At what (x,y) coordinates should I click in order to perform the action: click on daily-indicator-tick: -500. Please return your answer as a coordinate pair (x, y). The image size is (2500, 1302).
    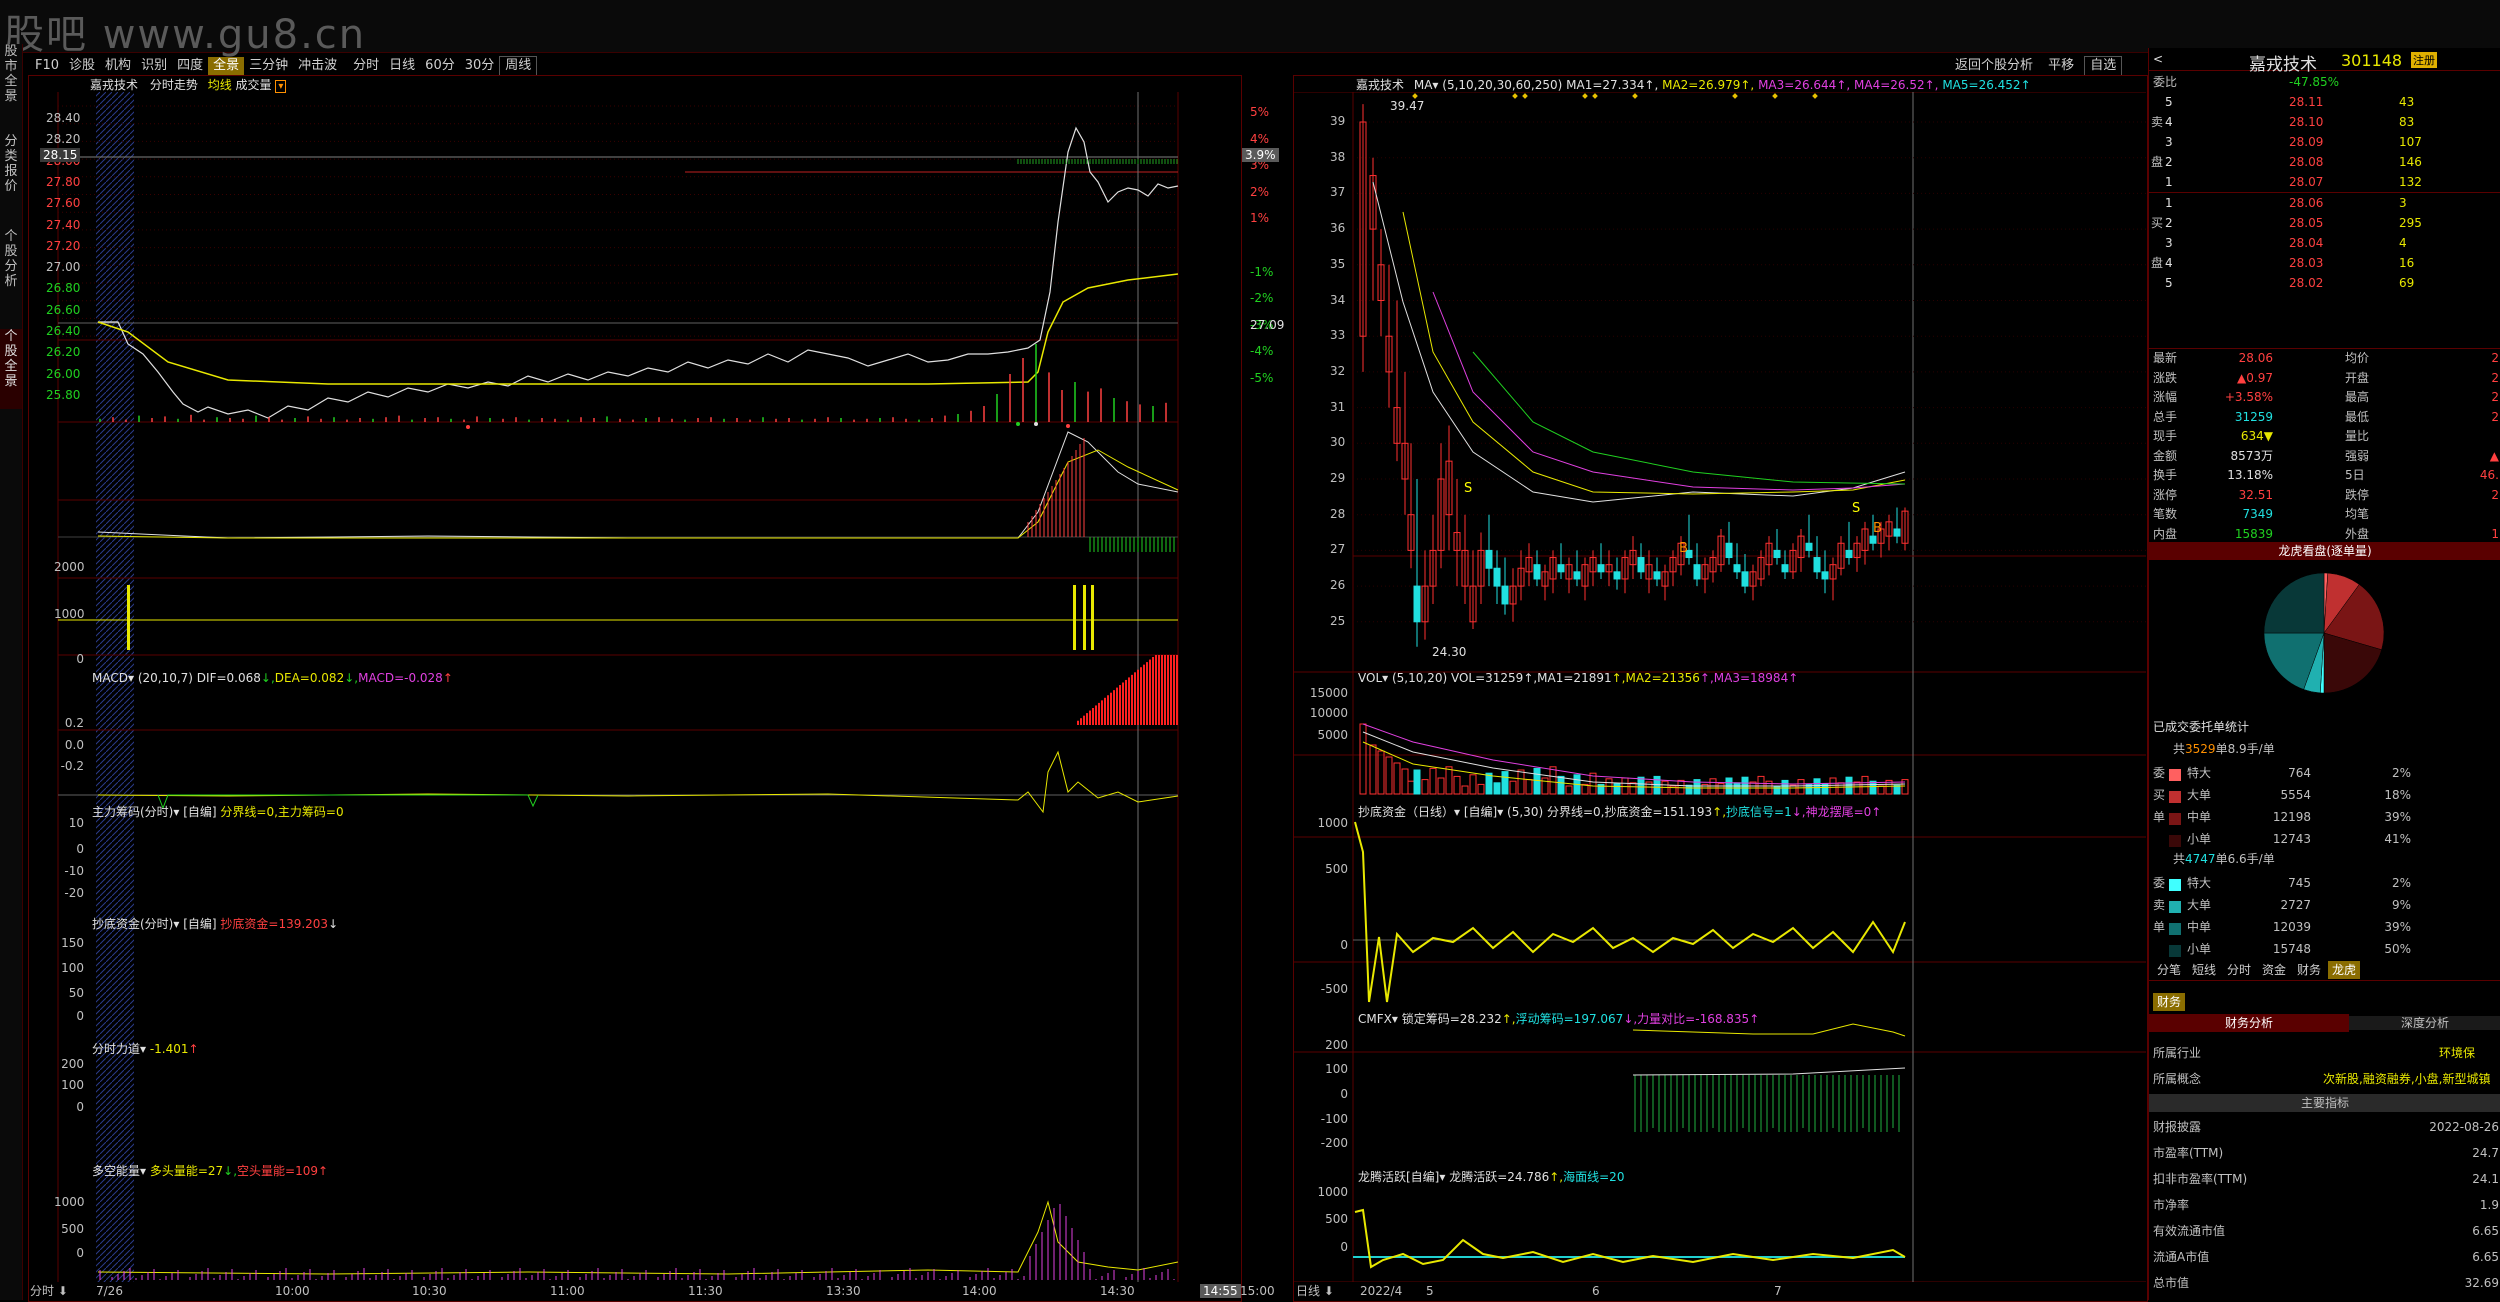
    Looking at the image, I should click on (1334, 989).